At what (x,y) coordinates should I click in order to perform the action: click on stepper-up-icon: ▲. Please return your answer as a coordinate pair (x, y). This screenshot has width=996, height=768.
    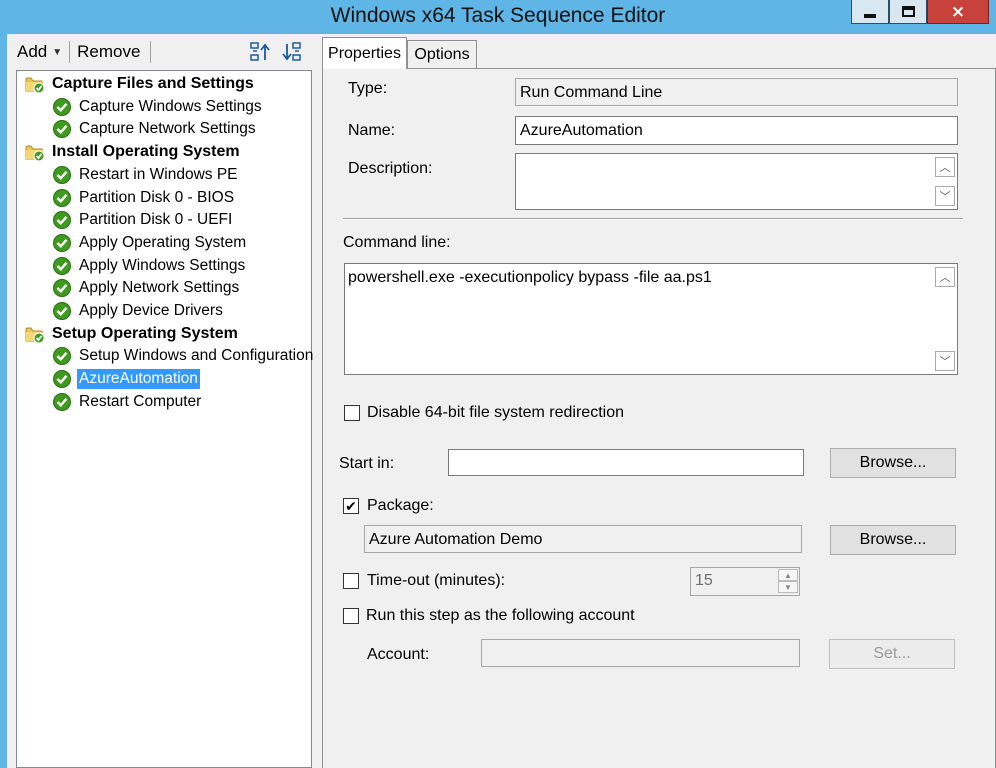
    Looking at the image, I should click on (788, 575).